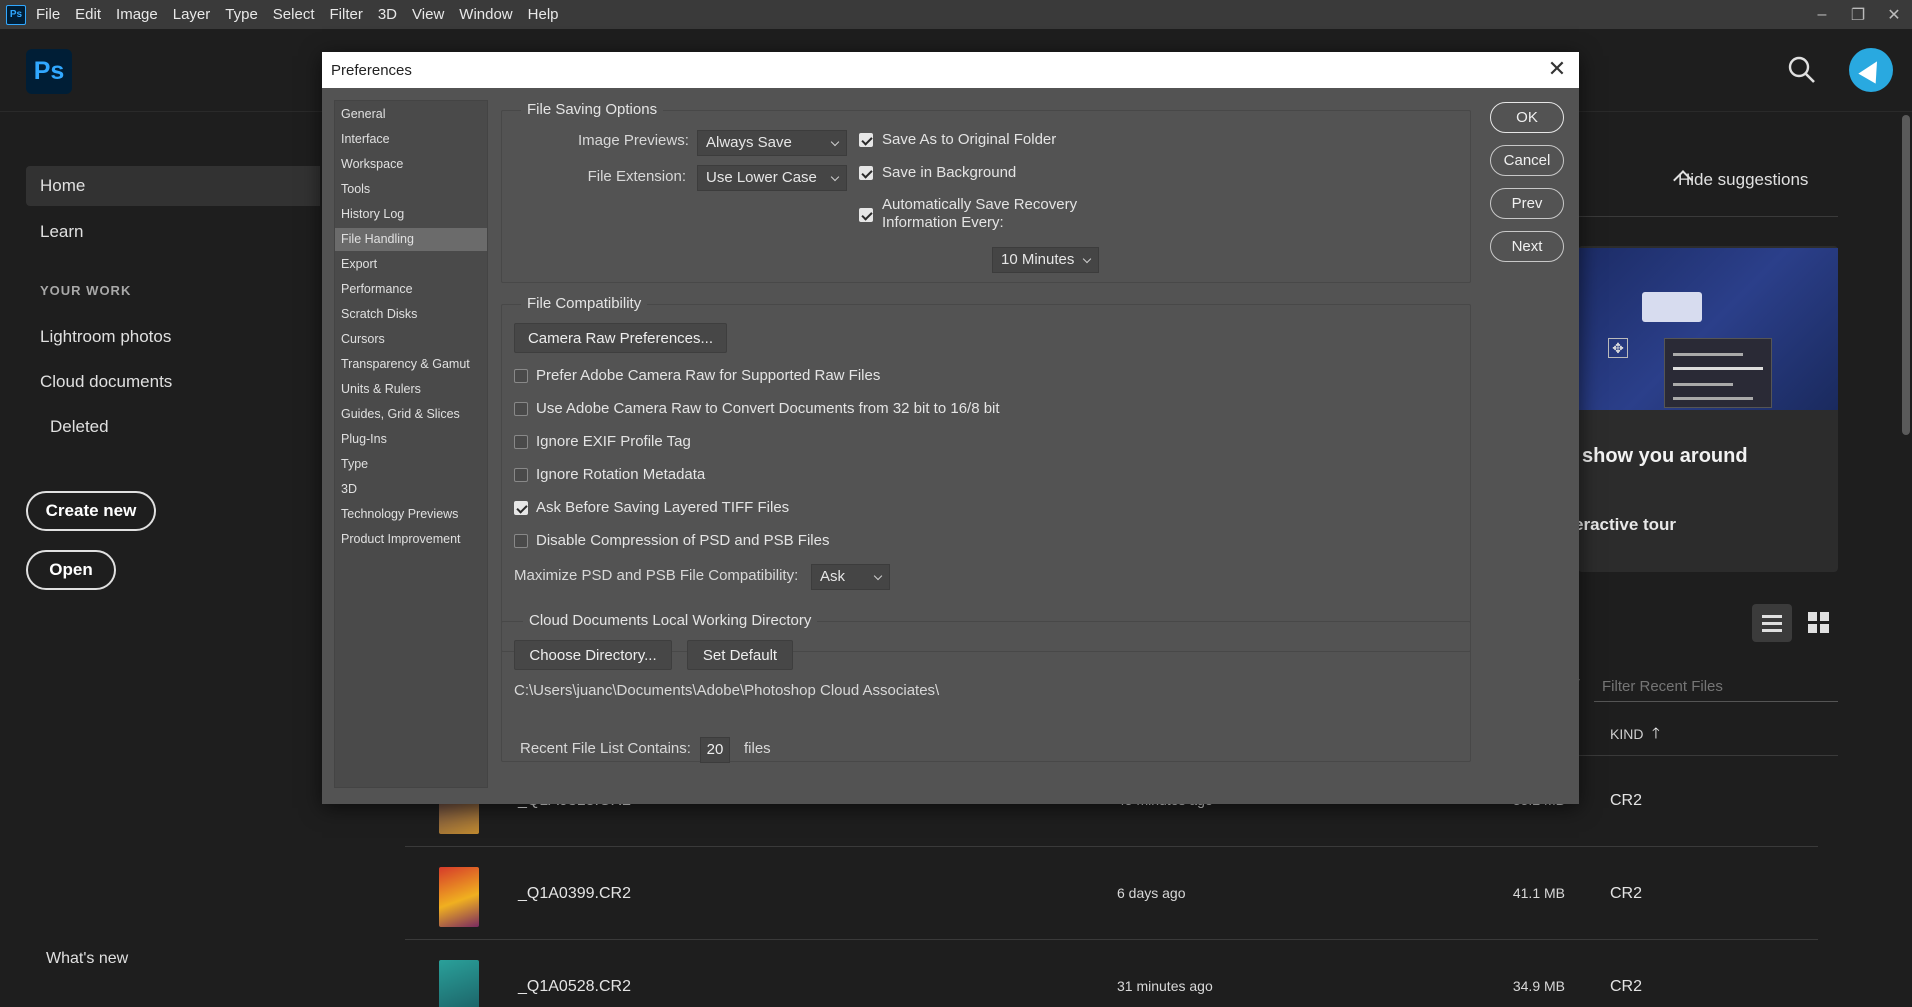 The width and height of the screenshot is (1912, 1007). What do you see at coordinates (87, 959) in the screenshot?
I see `whats-new-link: What's new` at bounding box center [87, 959].